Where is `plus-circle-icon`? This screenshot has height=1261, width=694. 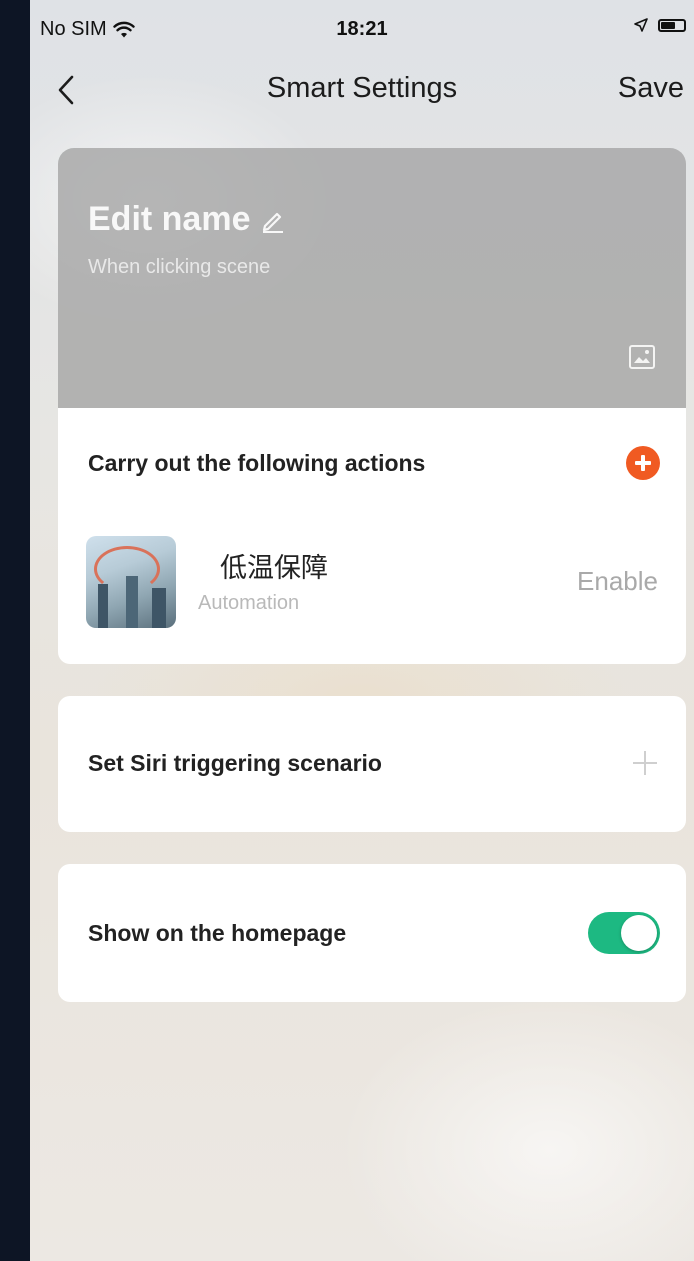 plus-circle-icon is located at coordinates (643, 463).